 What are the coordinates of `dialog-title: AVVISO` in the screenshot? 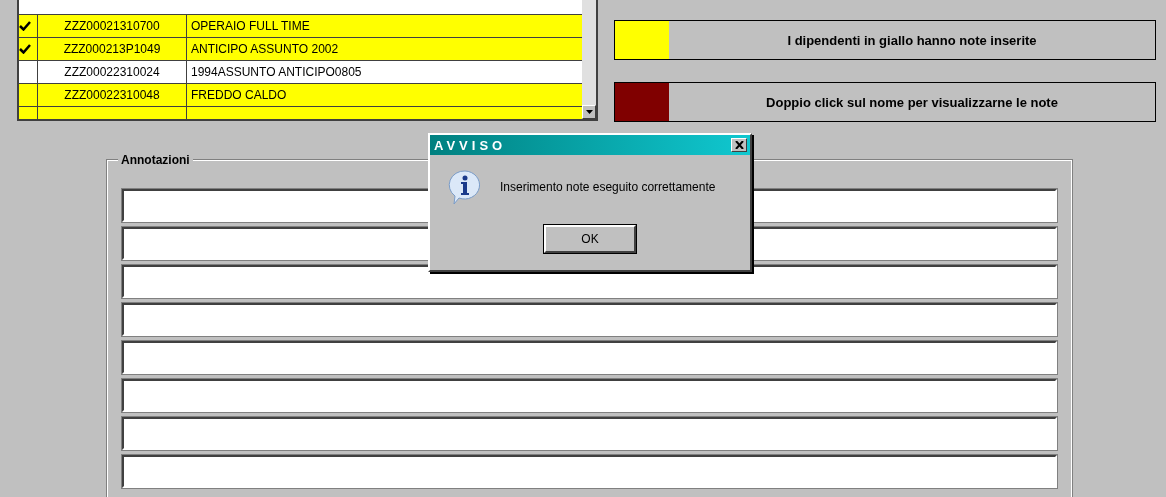 It's located at (470, 145).